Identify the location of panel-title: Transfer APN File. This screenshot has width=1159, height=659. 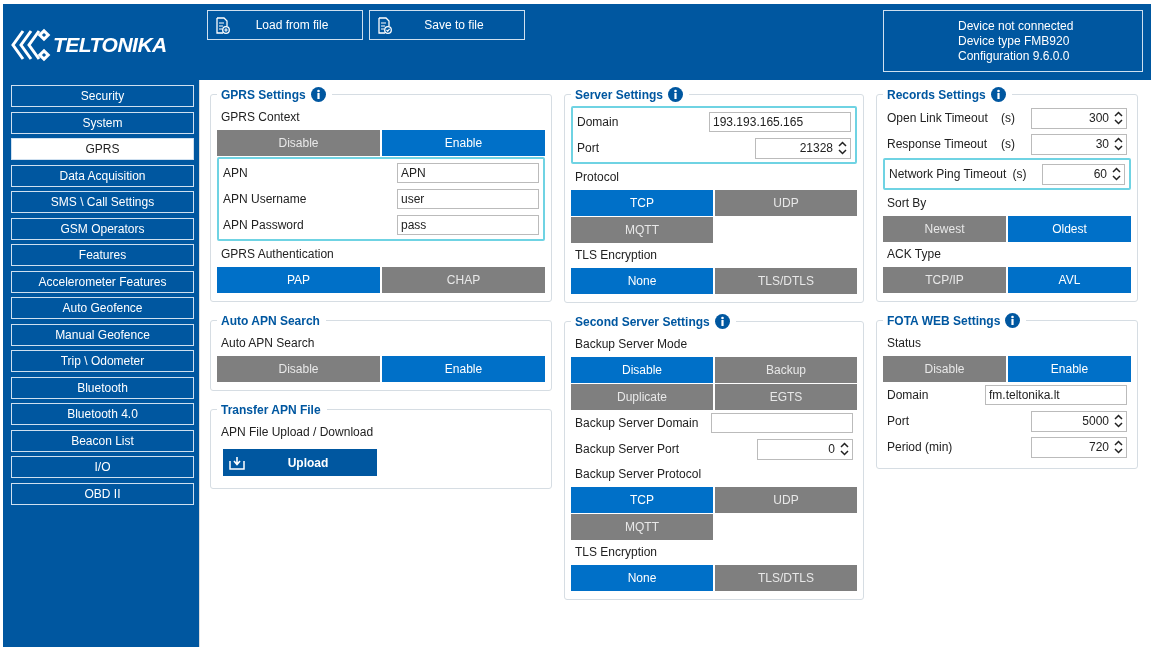
(271, 409).